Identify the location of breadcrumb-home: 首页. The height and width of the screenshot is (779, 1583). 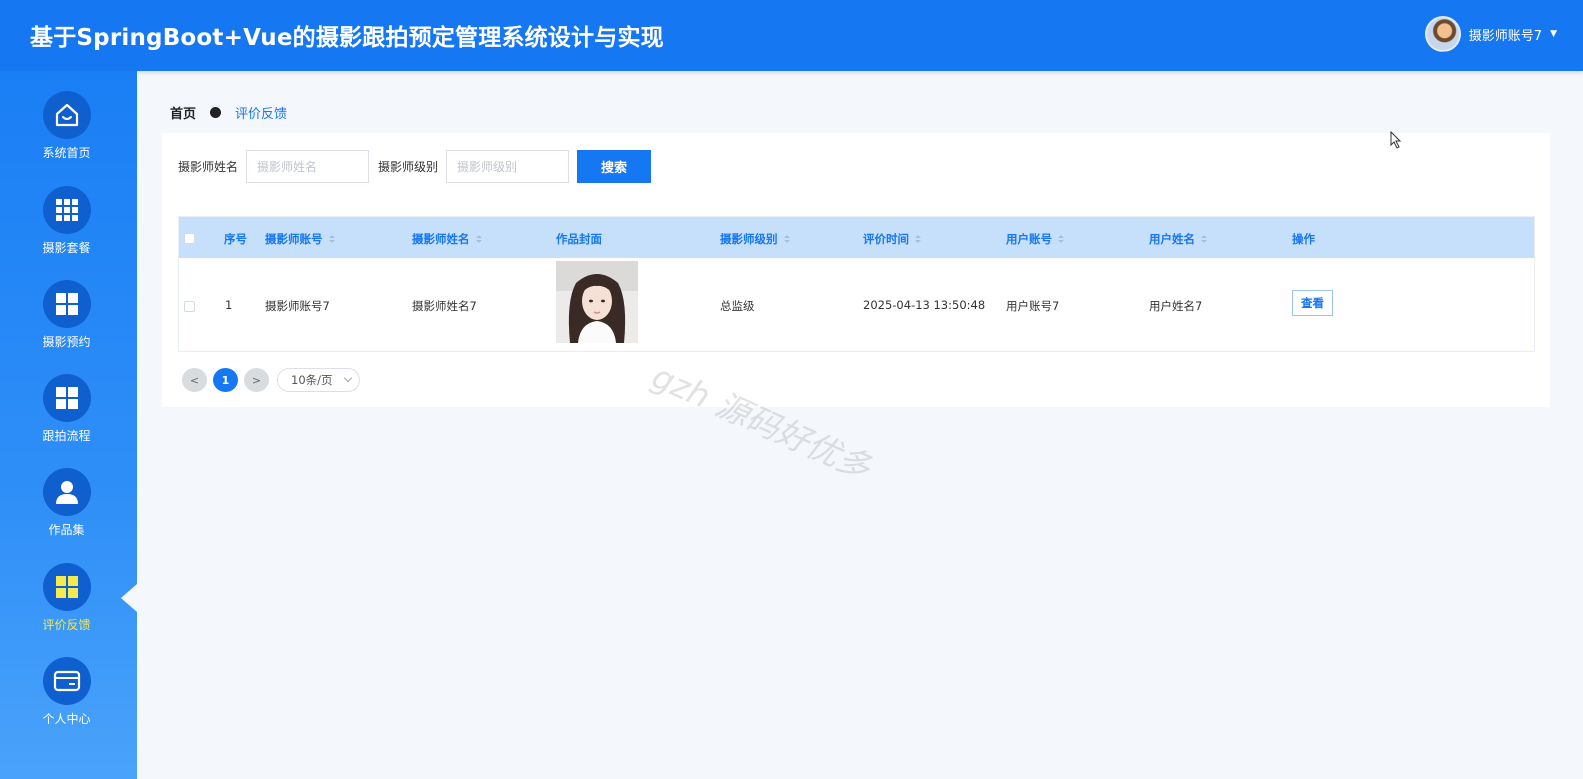
(183, 112).